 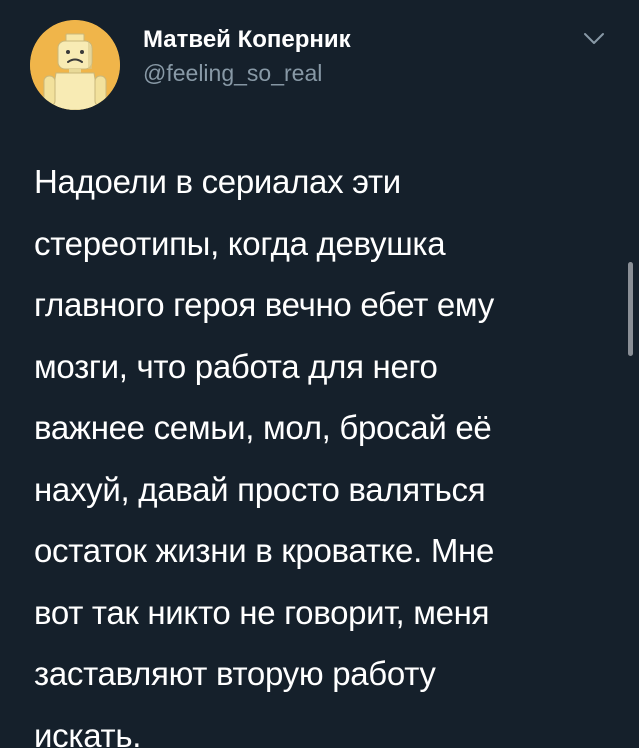 What do you see at coordinates (594, 39) in the screenshot?
I see `chevron-down-icon` at bounding box center [594, 39].